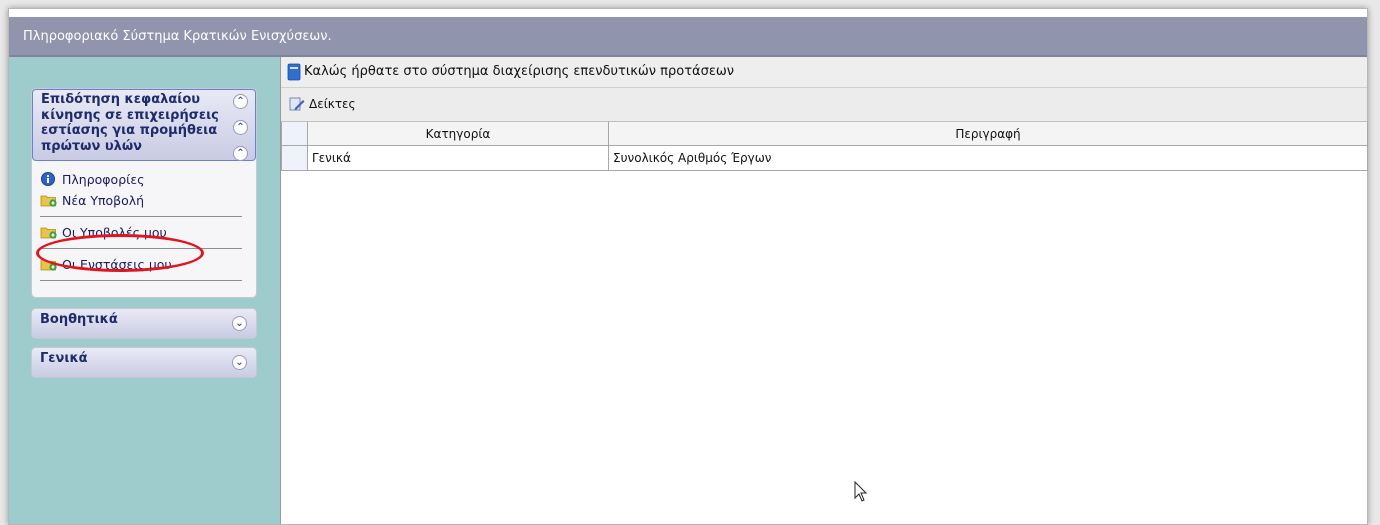 The width and height of the screenshot is (1380, 525). What do you see at coordinates (48, 179) in the screenshot?
I see `info-icon` at bounding box center [48, 179].